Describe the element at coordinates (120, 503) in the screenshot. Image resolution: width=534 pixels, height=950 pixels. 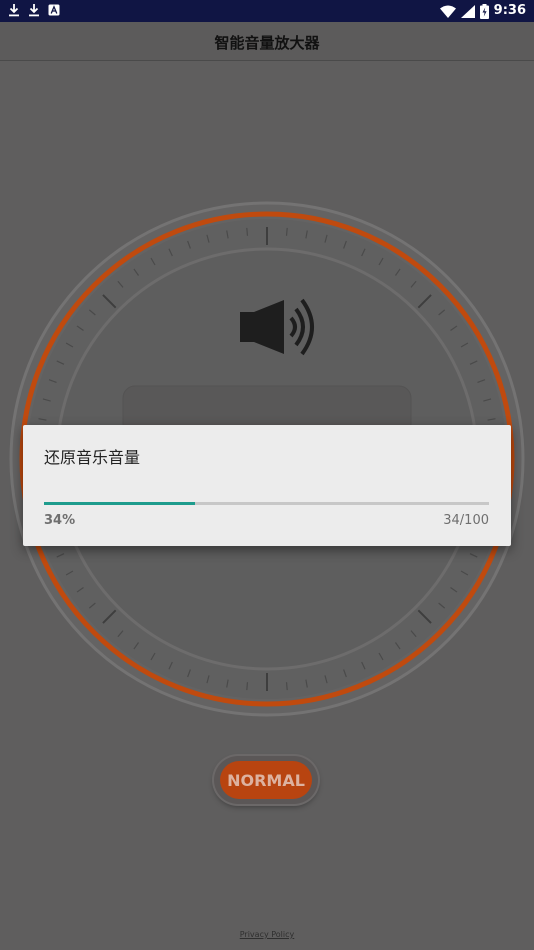
I see `progress-fill` at that location.